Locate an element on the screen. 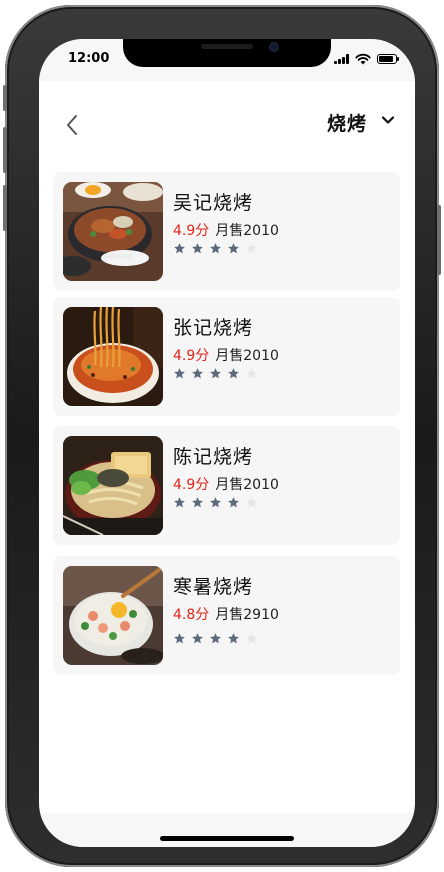 The height and width of the screenshot is (872, 444). shop-name: 陈记烧烤 is located at coordinates (213, 457).